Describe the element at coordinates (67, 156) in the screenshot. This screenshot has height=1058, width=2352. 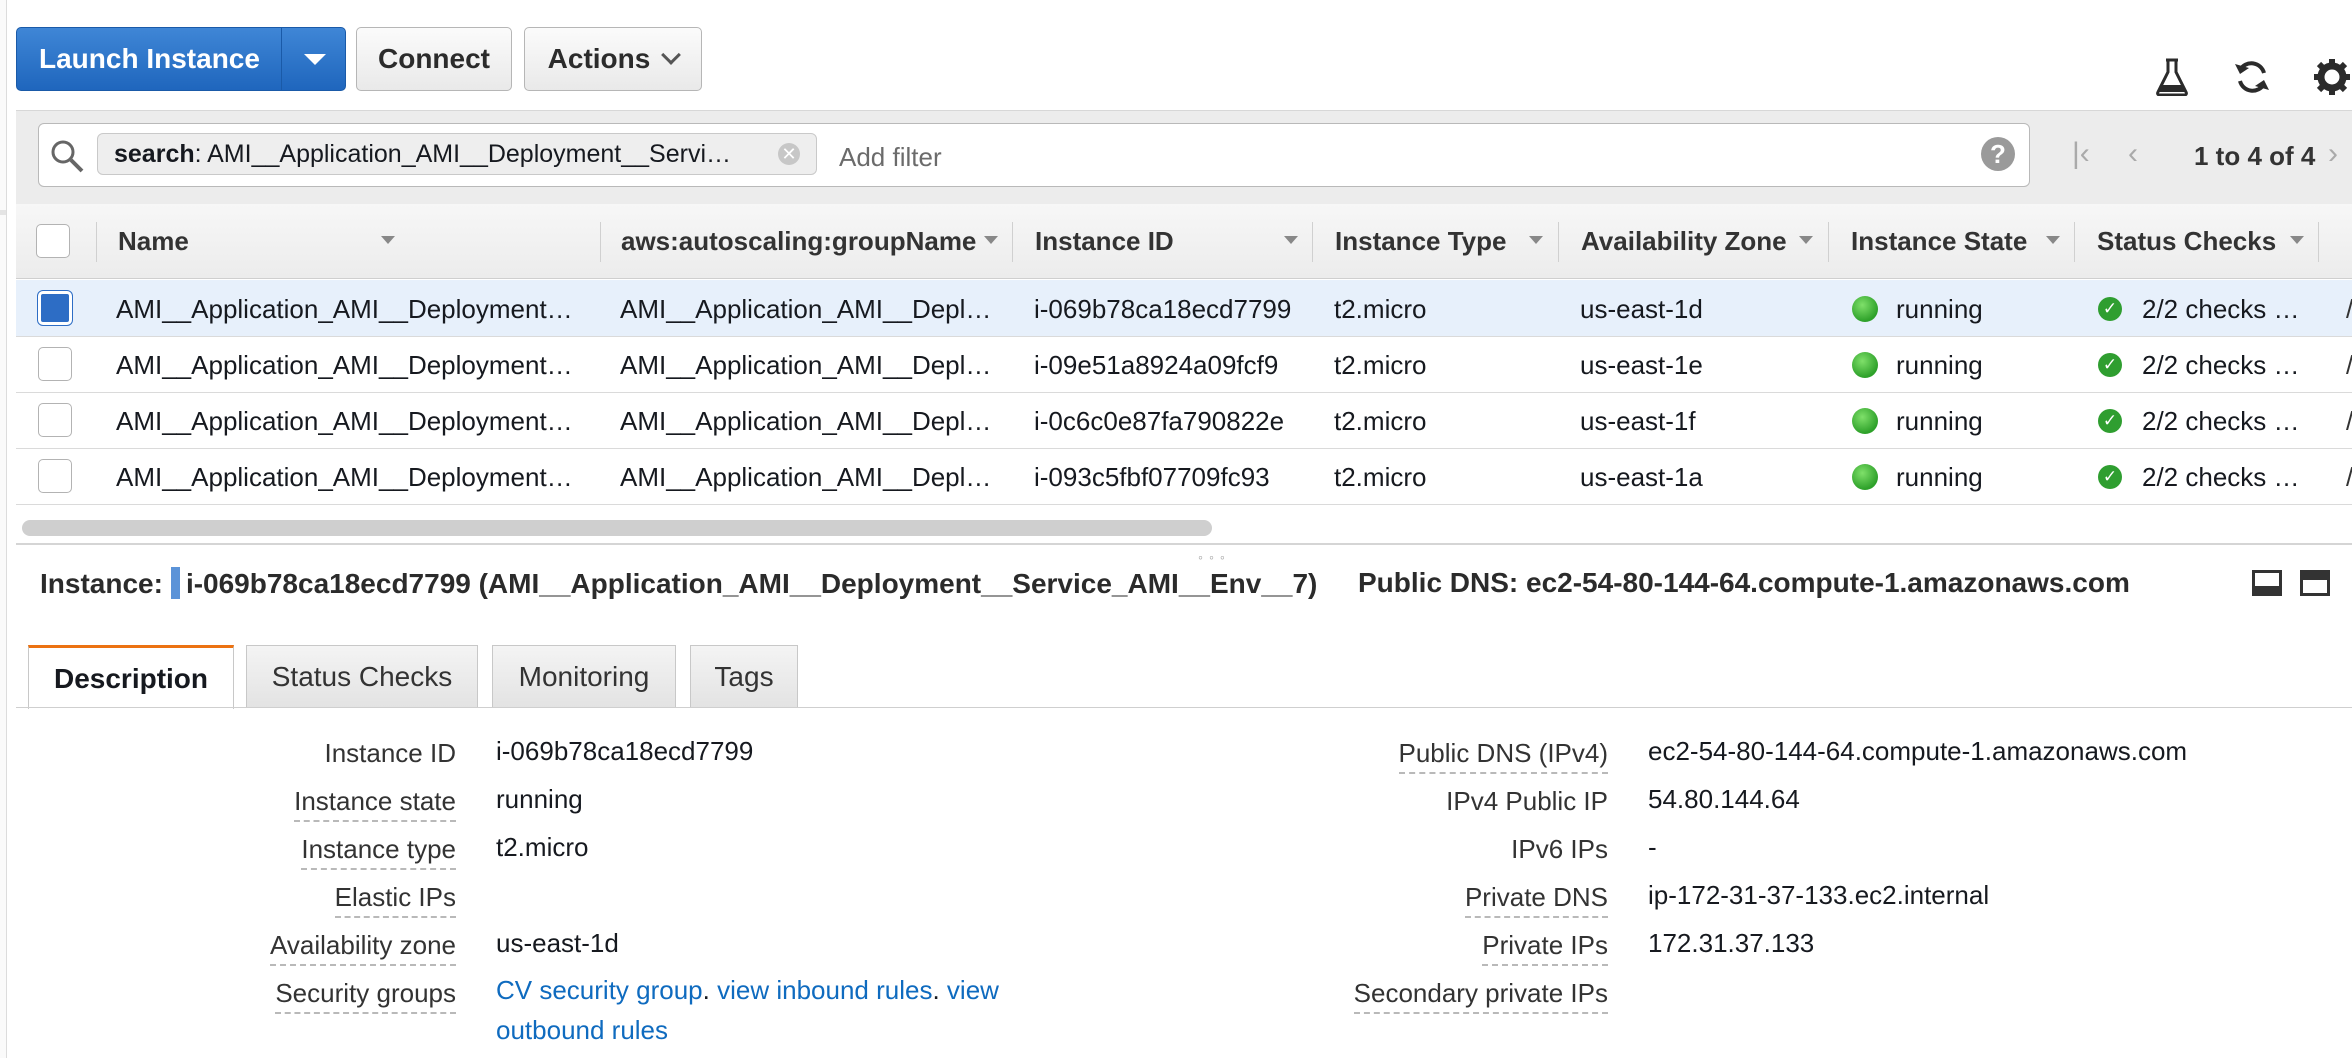
I see `search-icon` at that location.